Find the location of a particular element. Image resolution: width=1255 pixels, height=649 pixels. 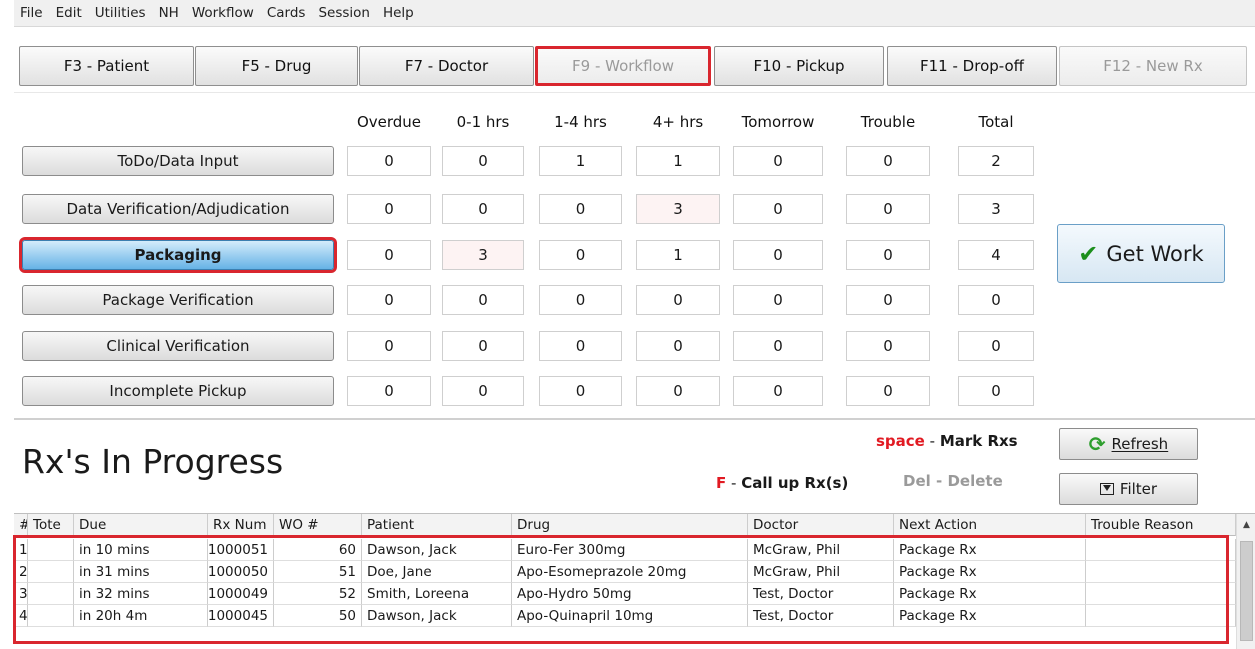

menu-help: Help is located at coordinates (398, 13).